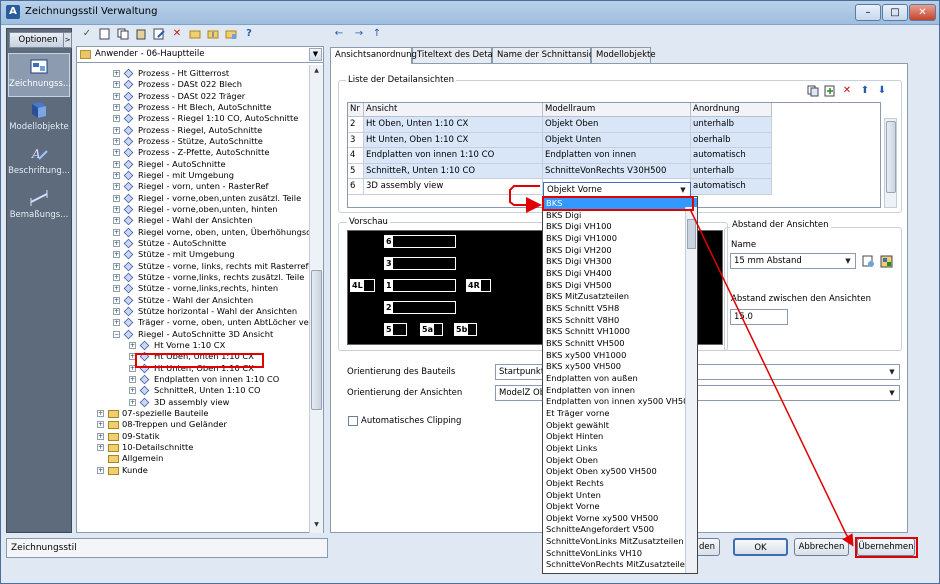 The height and width of the screenshot is (584, 940). Describe the element at coordinates (620, 344) in the screenshot. I see `dropdown-option: BKS Schnitt VH500` at that location.